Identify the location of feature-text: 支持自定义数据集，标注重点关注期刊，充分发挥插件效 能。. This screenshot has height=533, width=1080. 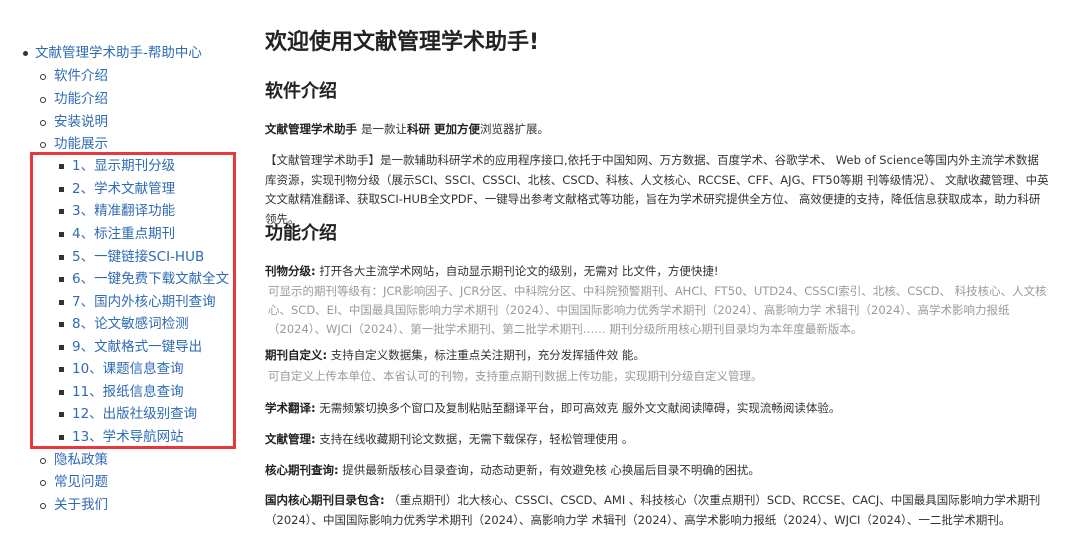
(486, 355).